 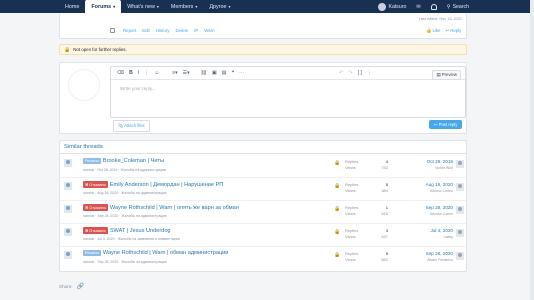 I want to click on drafts-icon: ⋮, so click(x=369, y=73).